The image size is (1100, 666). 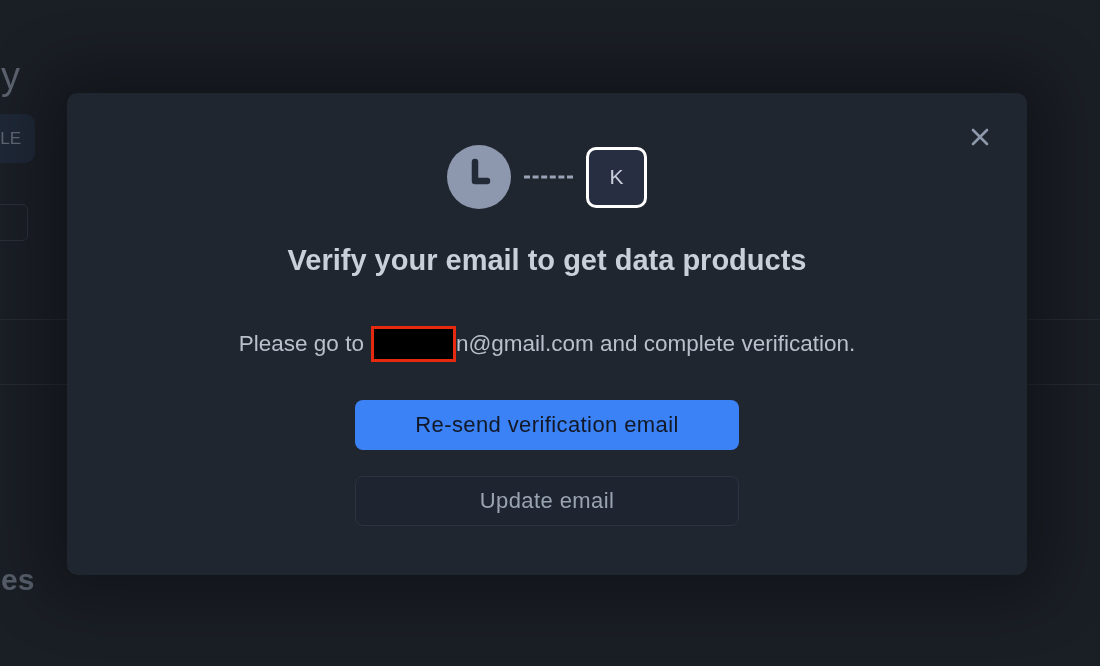 What do you see at coordinates (10, 76) in the screenshot?
I see `page-heading: y` at bounding box center [10, 76].